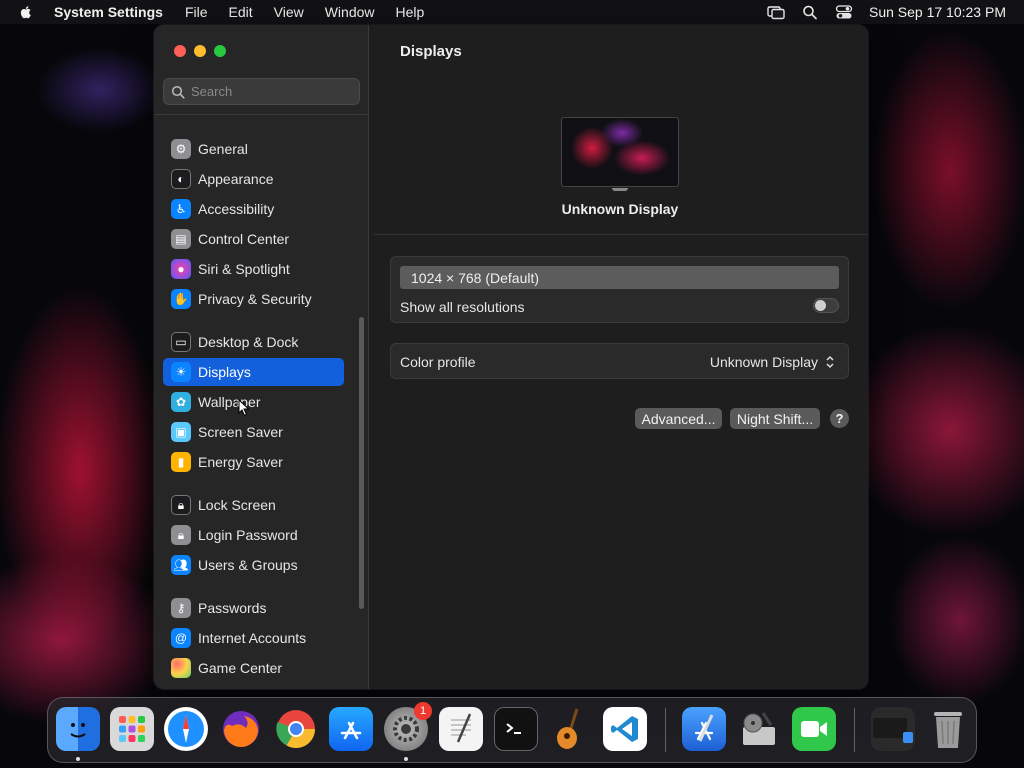 Image resolution: width=1024 pixels, height=768 pixels. Describe the element at coordinates (570, 729) in the screenshot. I see `garageband-icon` at that location.